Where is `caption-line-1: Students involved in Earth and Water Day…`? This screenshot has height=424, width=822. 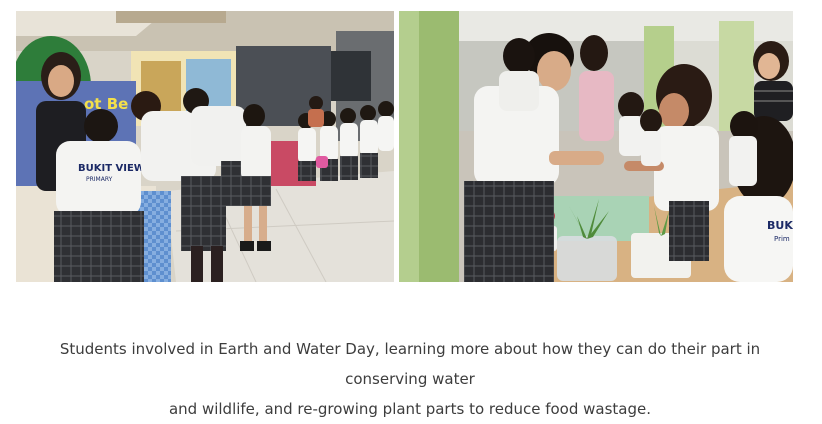 caption-line-1: Students involved in Earth and Water Day… is located at coordinates (410, 364).